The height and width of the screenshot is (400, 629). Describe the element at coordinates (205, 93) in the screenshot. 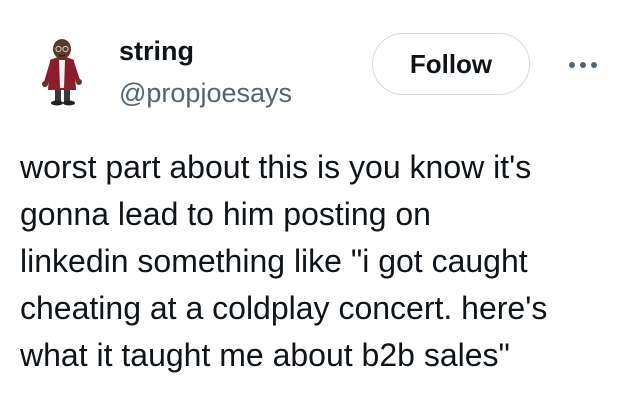

I see `user-handle: @propjoesays` at that location.